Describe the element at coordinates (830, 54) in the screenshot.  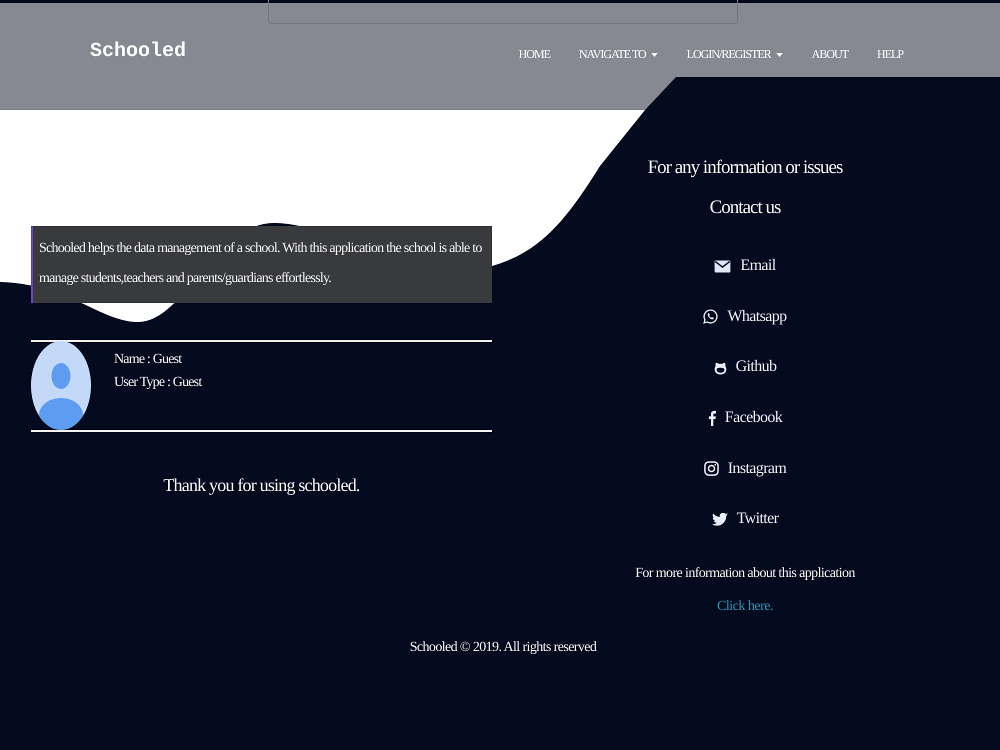
I see `nav-link: ABOUT` at that location.